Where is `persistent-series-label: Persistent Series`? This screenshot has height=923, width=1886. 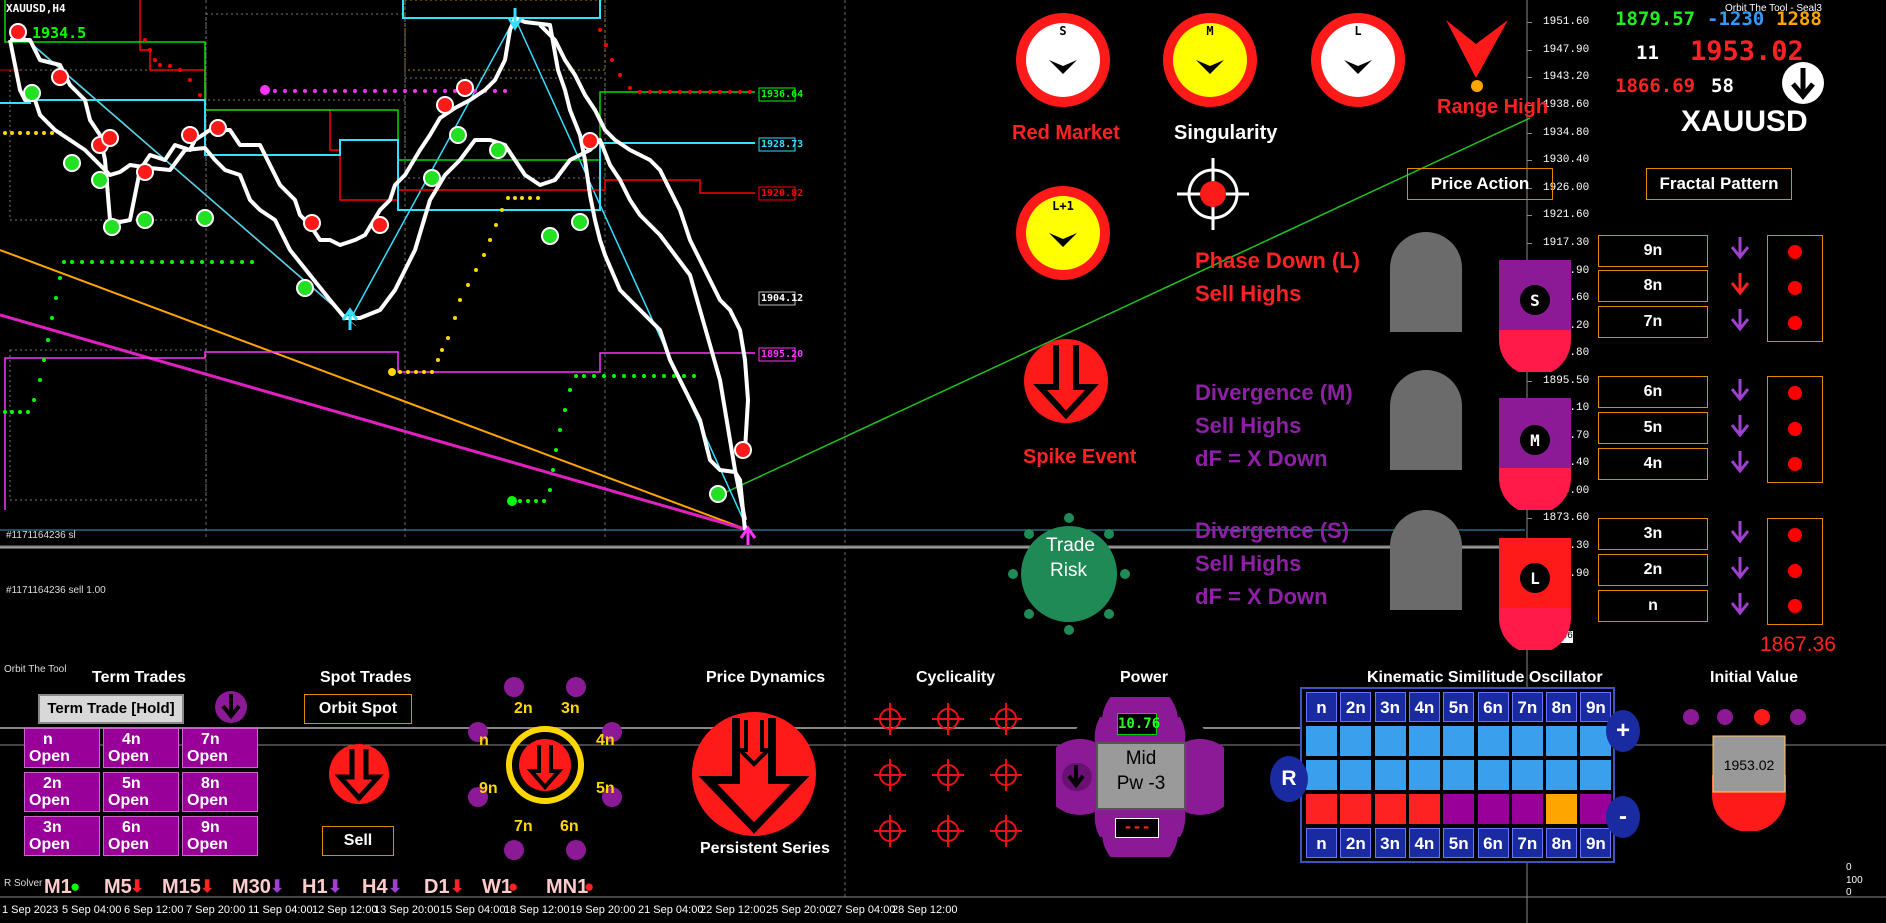
persistent-series-label: Persistent Series is located at coordinates (765, 848).